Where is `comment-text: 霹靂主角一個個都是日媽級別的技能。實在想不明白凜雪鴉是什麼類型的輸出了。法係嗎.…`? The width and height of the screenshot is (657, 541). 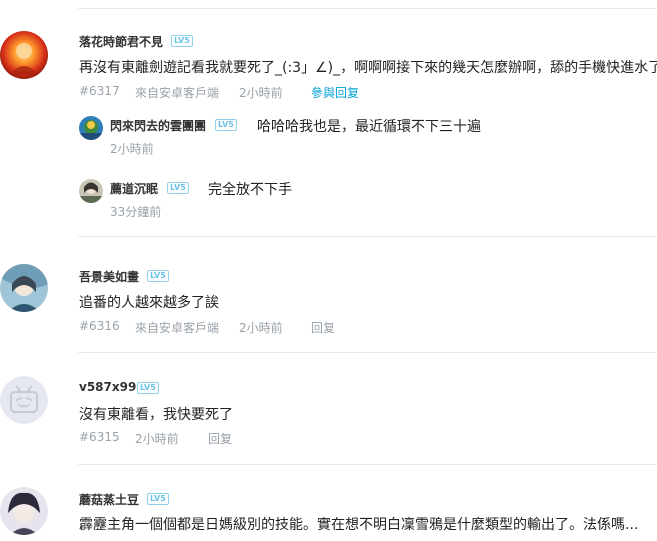 comment-text: 霹靂主角一個個都是日媽級別的技能。實在想不明白凜雪鴉是什麼類型的輸出了。法係嗎.… is located at coordinates (359, 525).